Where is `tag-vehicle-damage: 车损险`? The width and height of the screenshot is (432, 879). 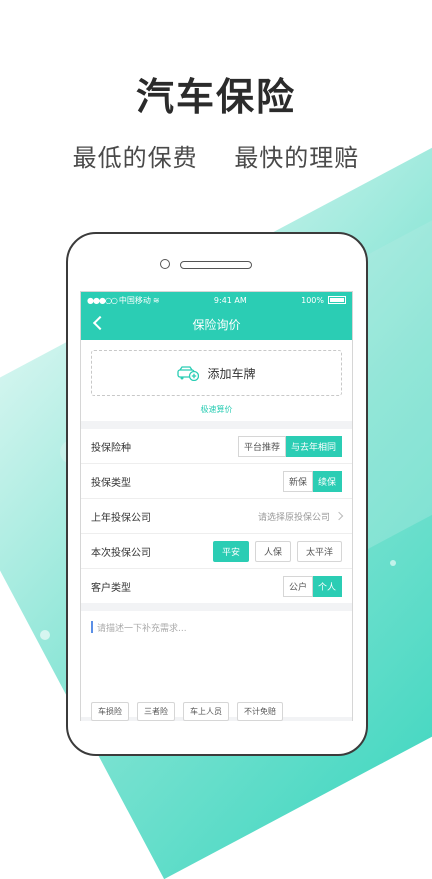
tag-vehicle-damage: 车损险 is located at coordinates (110, 711).